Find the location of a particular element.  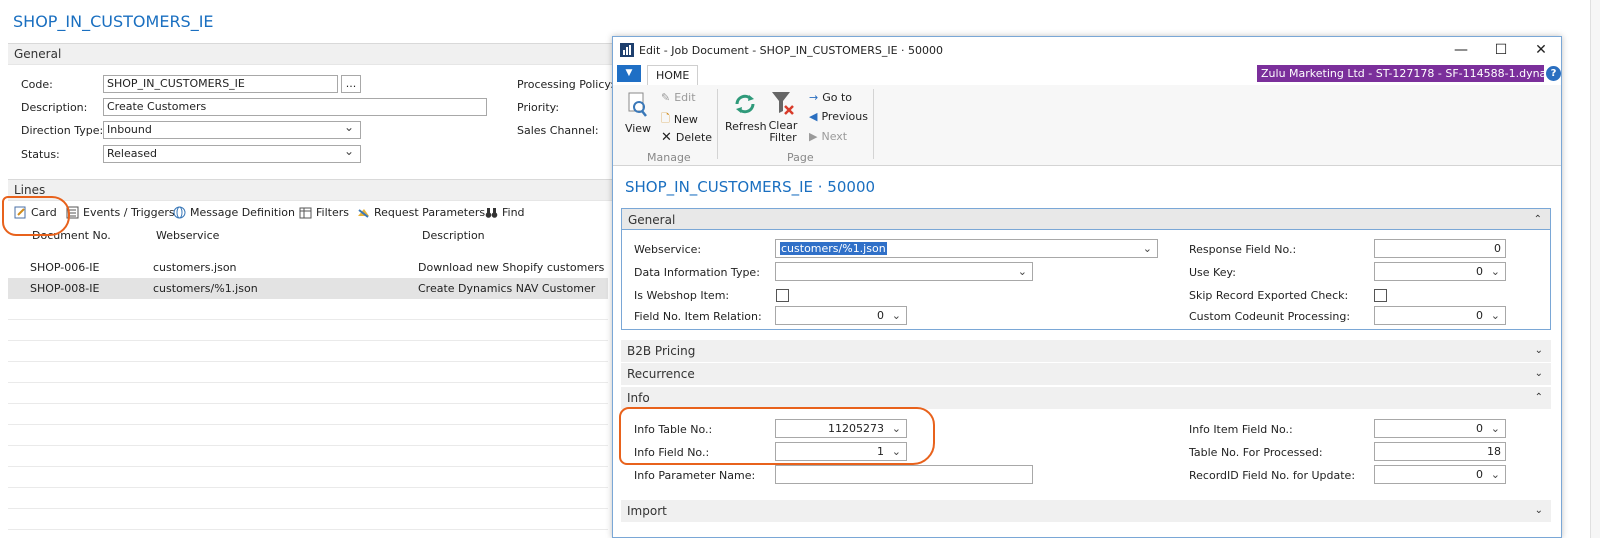

row-description: Download new Shopify customers is located at coordinates (511, 267).